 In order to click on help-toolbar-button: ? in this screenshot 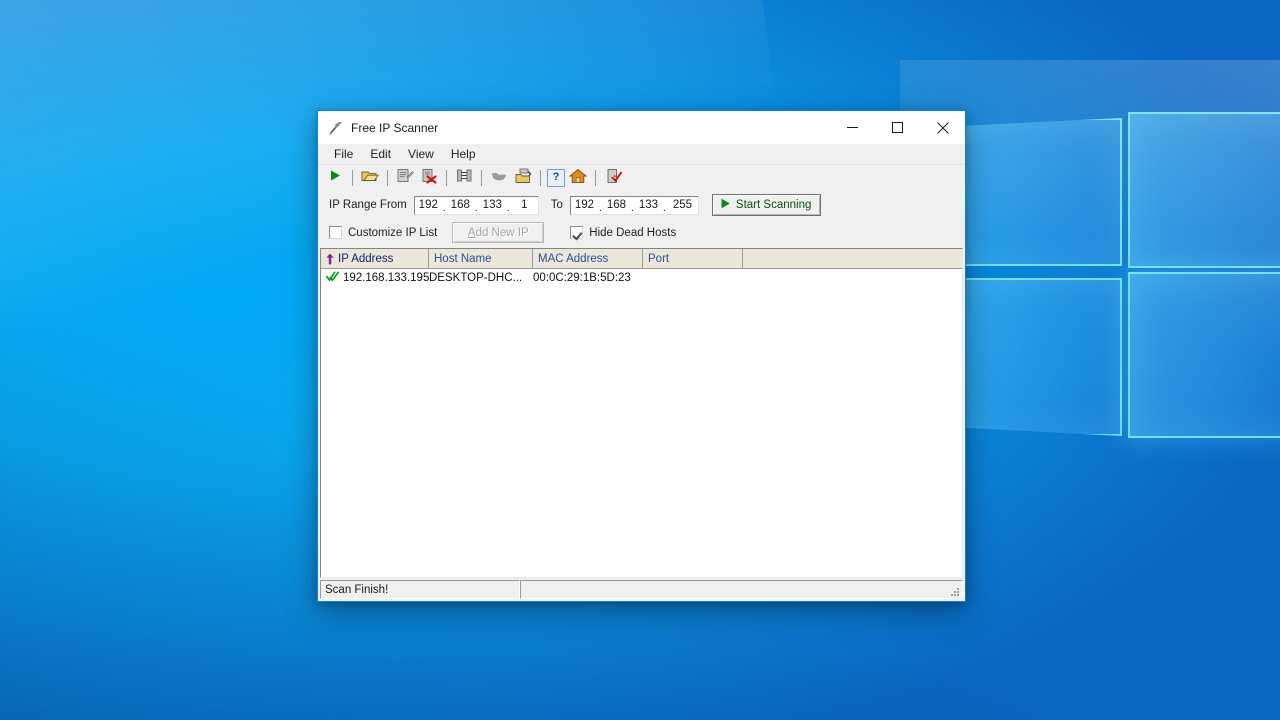, I will do `click(556, 178)`.